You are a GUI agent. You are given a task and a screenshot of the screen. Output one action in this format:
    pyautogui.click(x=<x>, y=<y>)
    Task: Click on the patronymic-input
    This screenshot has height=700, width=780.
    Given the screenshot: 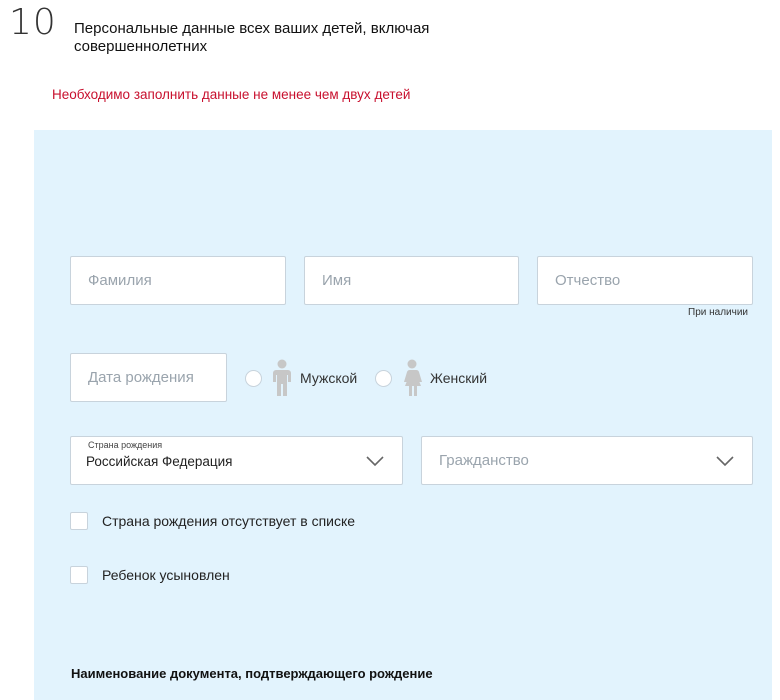 What is the action you would take?
    pyautogui.click(x=645, y=280)
    